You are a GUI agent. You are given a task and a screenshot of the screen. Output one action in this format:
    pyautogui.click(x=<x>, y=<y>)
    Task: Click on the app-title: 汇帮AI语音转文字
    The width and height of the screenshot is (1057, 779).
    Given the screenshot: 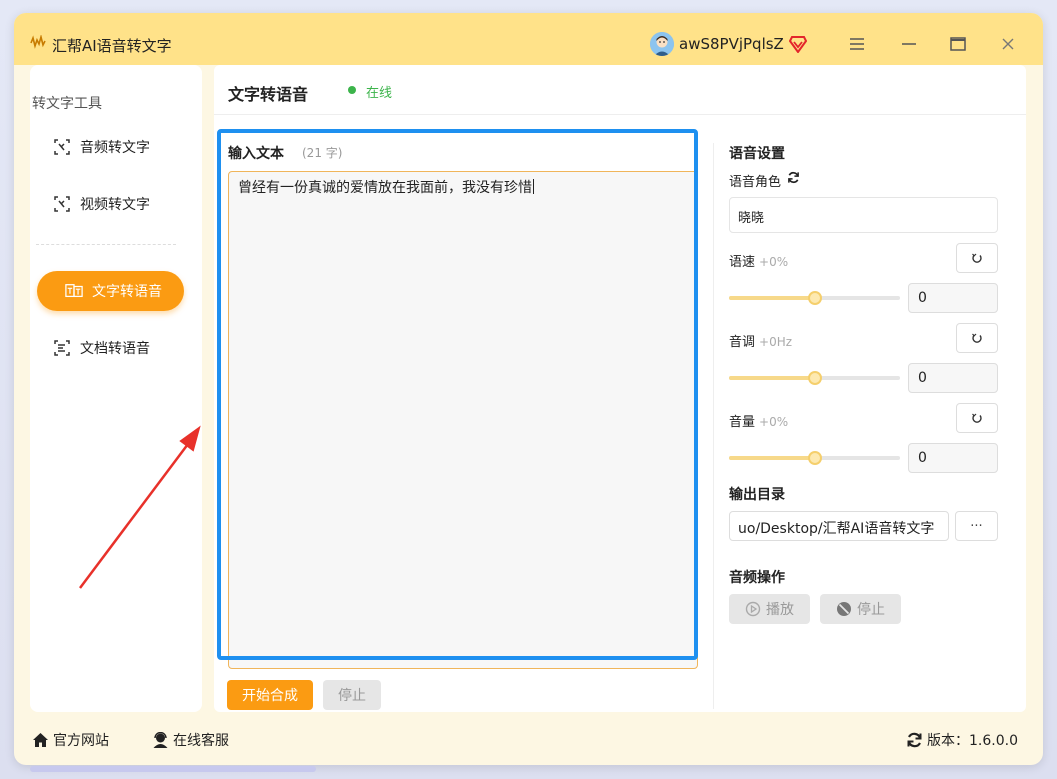 What is the action you would take?
    pyautogui.click(x=112, y=46)
    